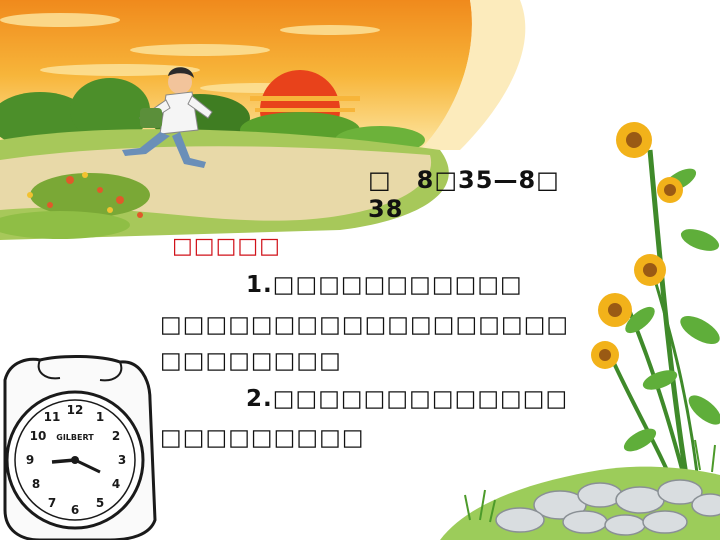 The height and width of the screenshot is (540, 720). I want to click on item-2-line-2: □□□□□□□□□, so click(262, 438).